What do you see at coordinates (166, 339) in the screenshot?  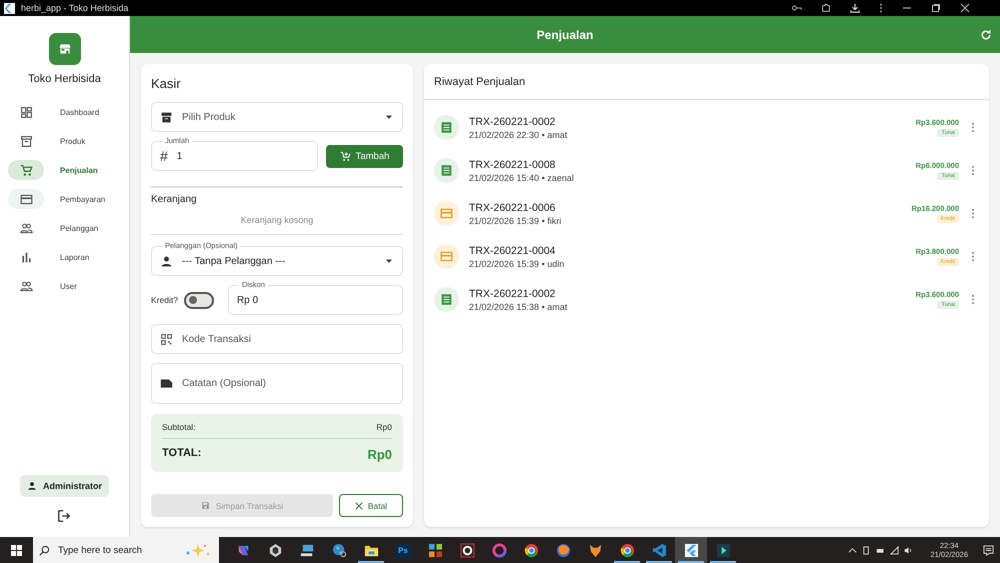 I see `qr-code-icon` at bounding box center [166, 339].